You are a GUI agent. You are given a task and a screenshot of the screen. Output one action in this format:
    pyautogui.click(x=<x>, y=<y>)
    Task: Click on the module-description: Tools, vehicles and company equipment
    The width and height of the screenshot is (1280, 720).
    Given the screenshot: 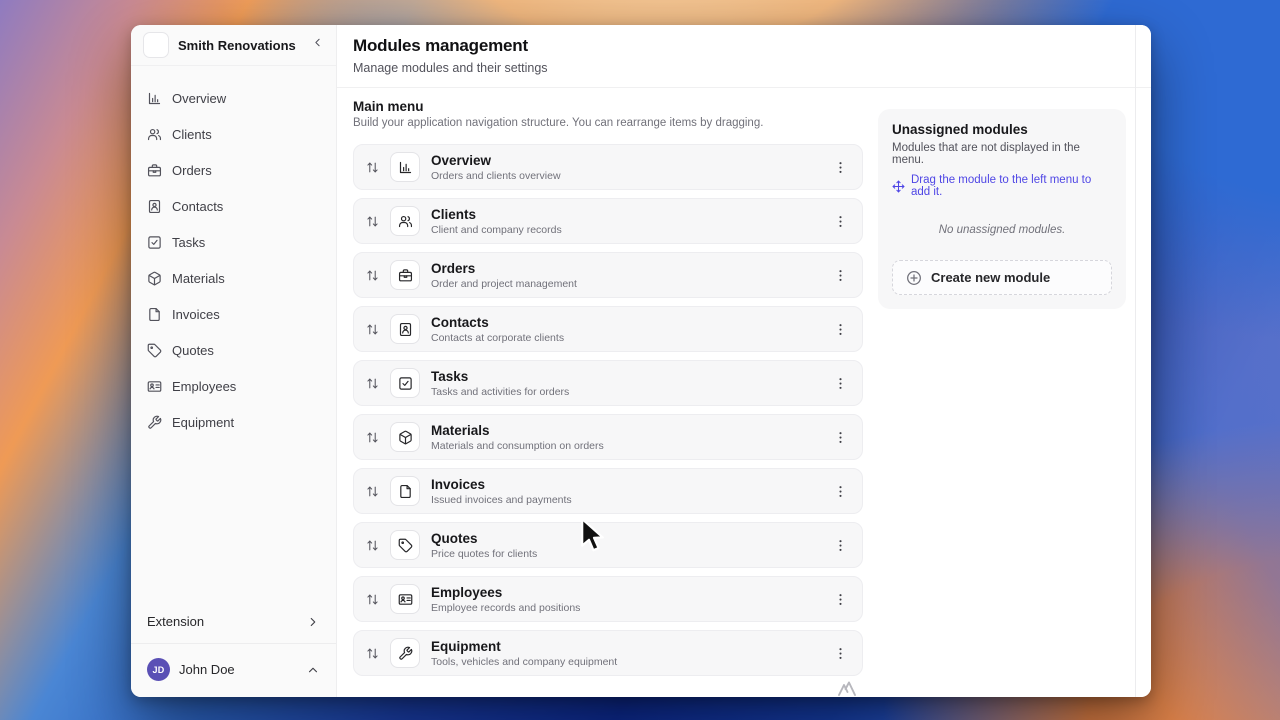 What is the action you would take?
    pyautogui.click(x=524, y=661)
    